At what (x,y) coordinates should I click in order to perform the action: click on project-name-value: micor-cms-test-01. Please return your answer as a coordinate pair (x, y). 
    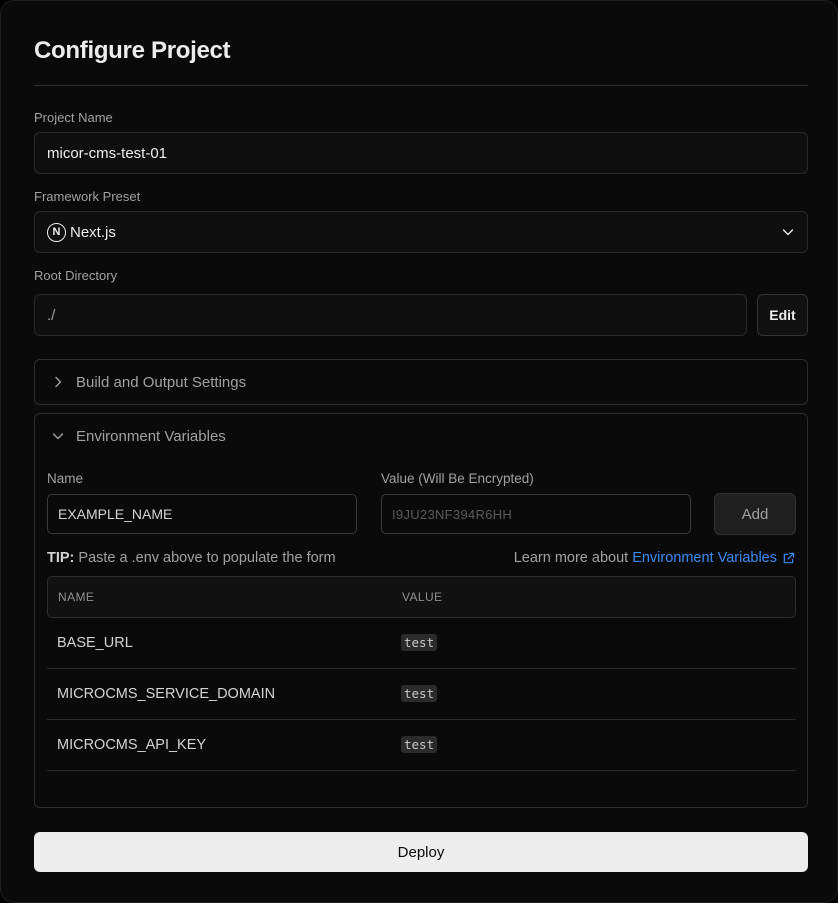
    Looking at the image, I should click on (107, 153).